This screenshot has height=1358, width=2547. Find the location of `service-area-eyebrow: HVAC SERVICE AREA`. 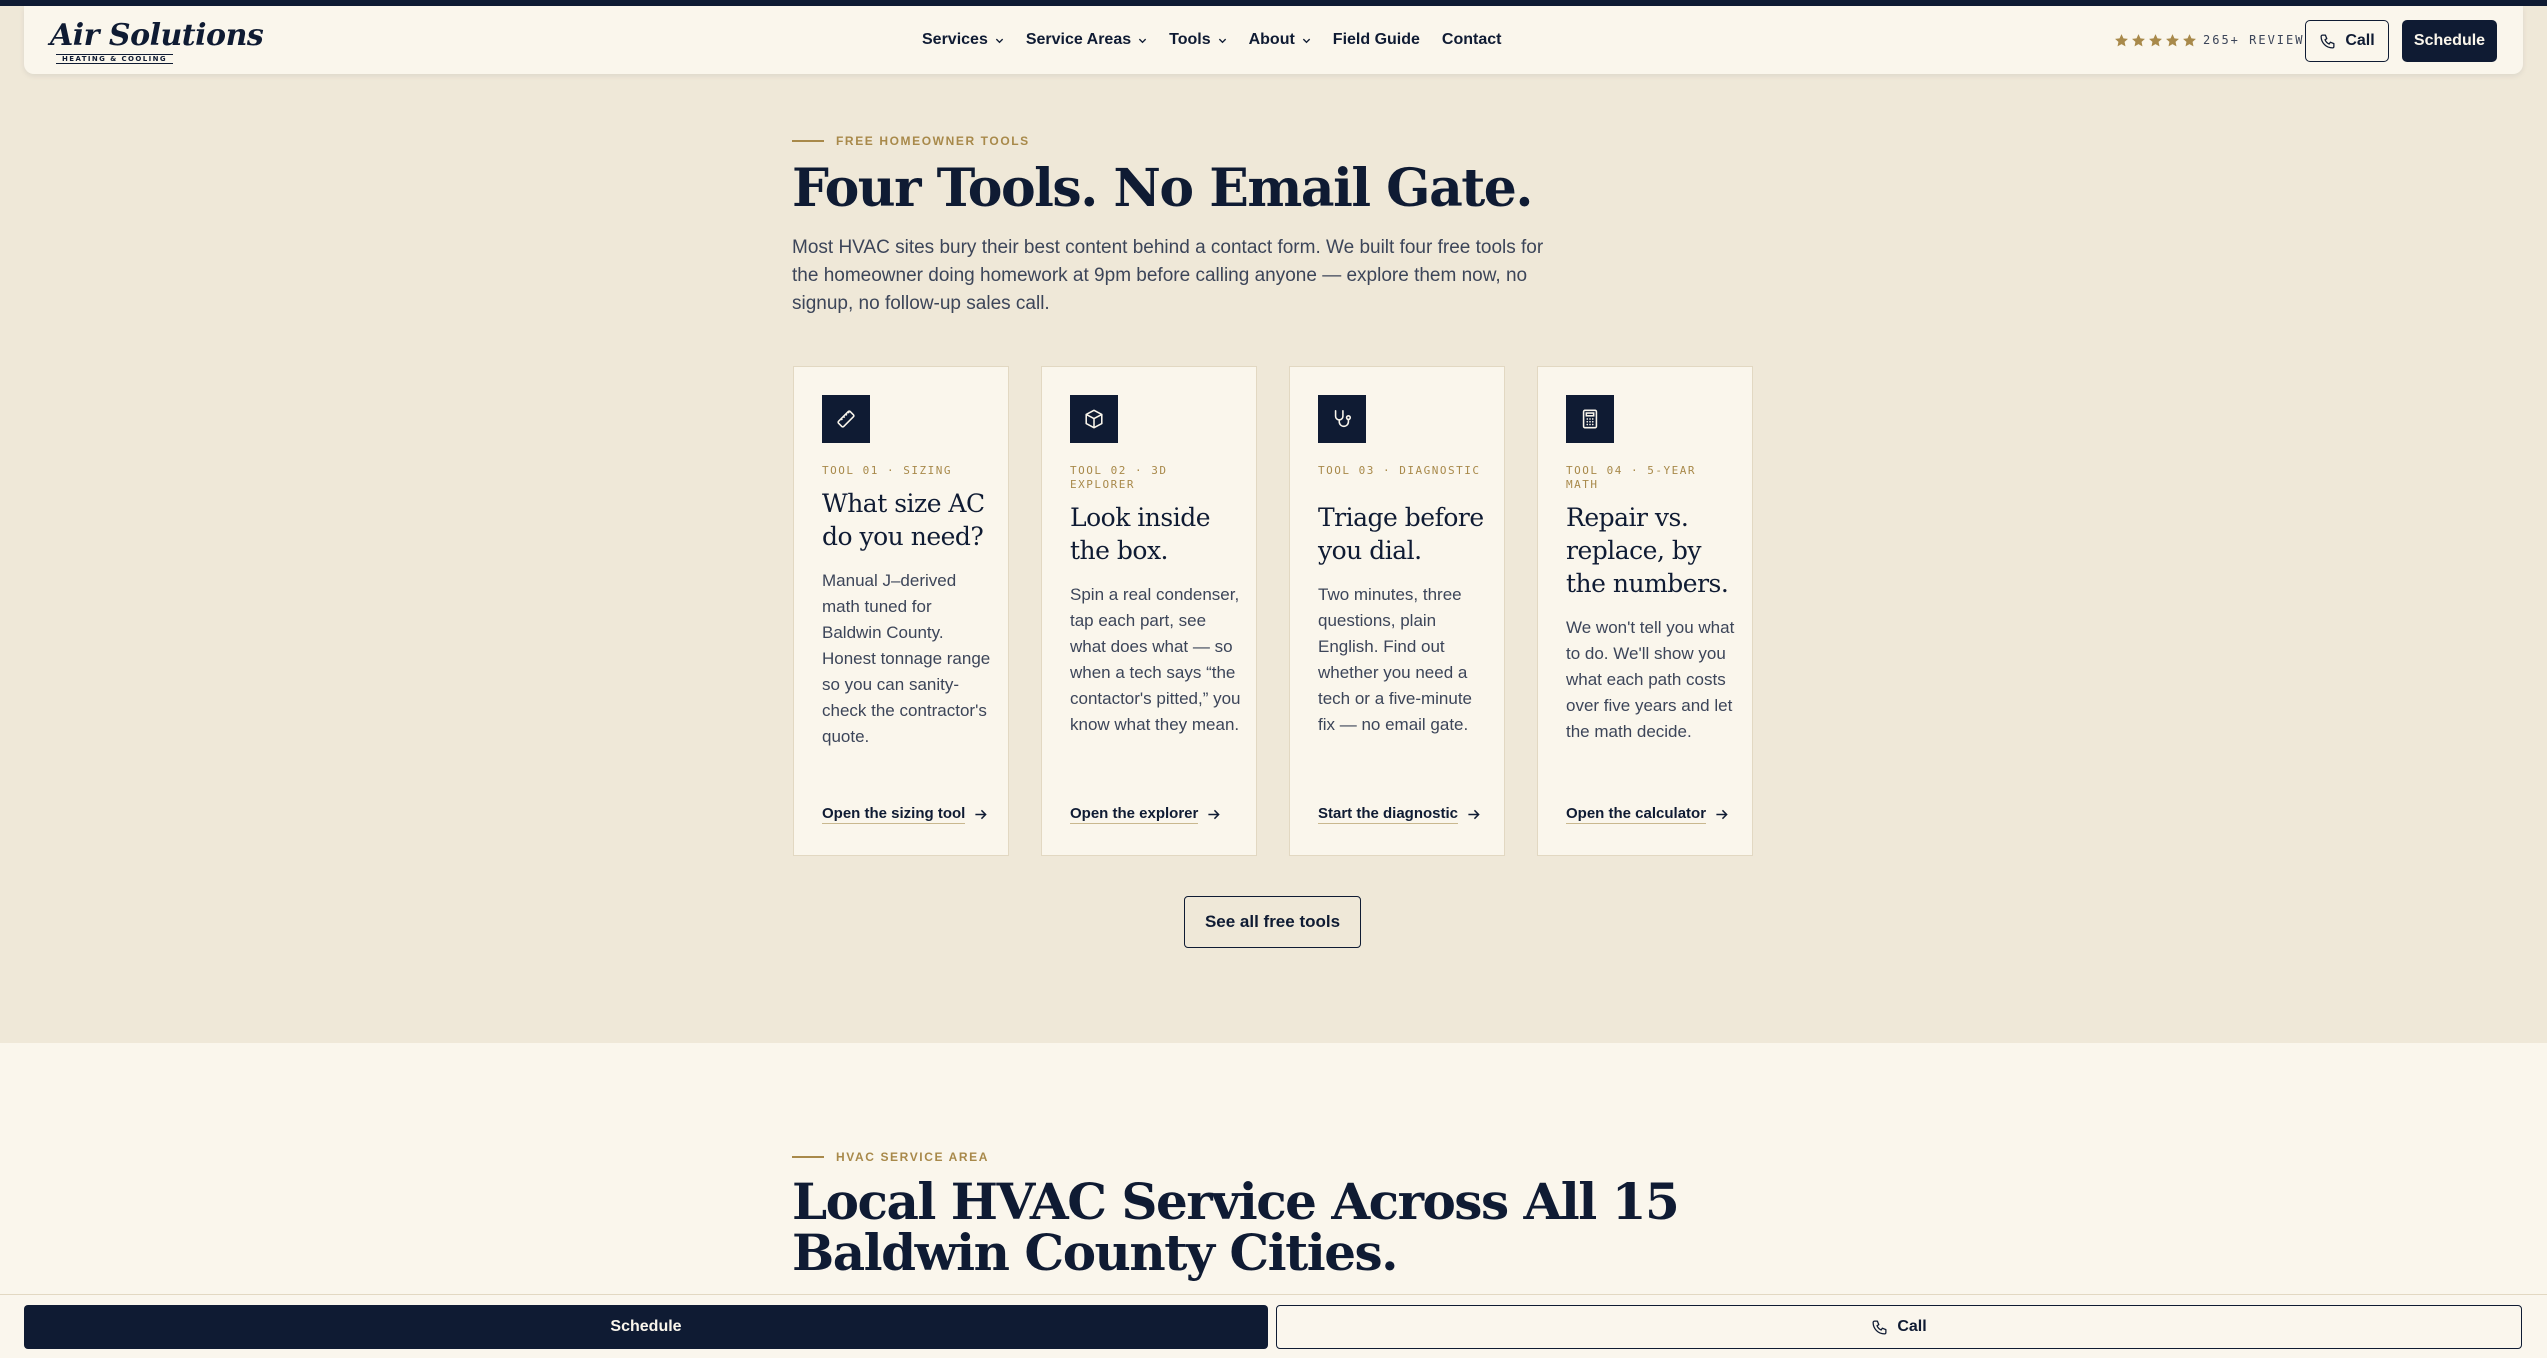

service-area-eyebrow: HVAC SERVICE AREA is located at coordinates (890, 1157).